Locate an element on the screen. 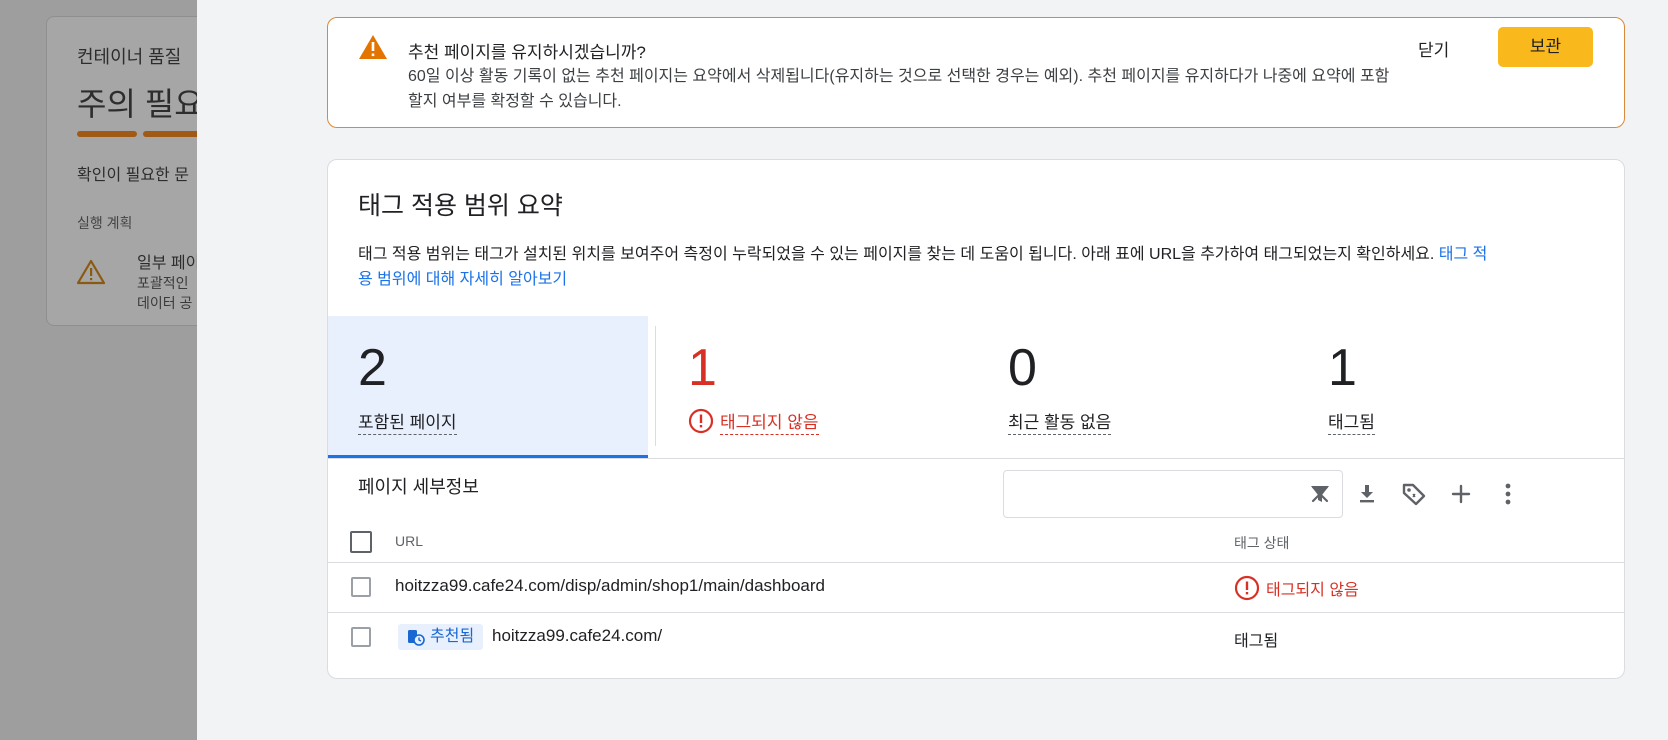 The width and height of the screenshot is (1668, 740). attention-needed-heading: 주의 필요 is located at coordinates (137, 104).